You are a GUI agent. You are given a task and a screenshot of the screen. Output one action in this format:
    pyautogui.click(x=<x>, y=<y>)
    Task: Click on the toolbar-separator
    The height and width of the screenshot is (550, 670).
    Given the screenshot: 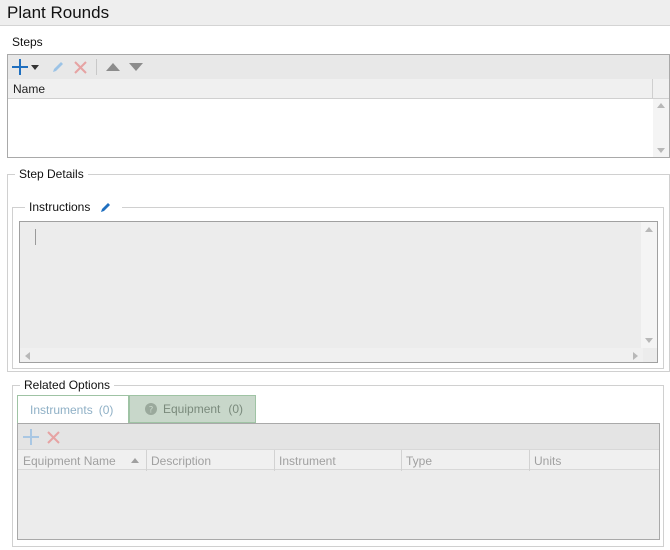 What is the action you would take?
    pyautogui.click(x=96, y=67)
    